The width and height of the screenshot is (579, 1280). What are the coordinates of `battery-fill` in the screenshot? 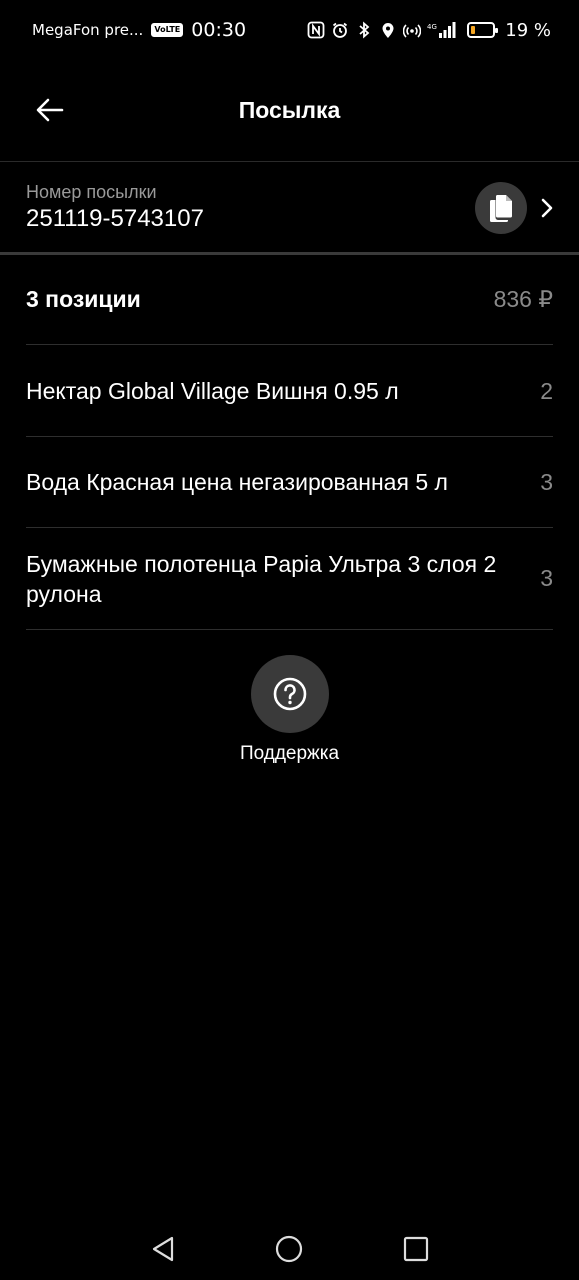 It's located at (473, 30).